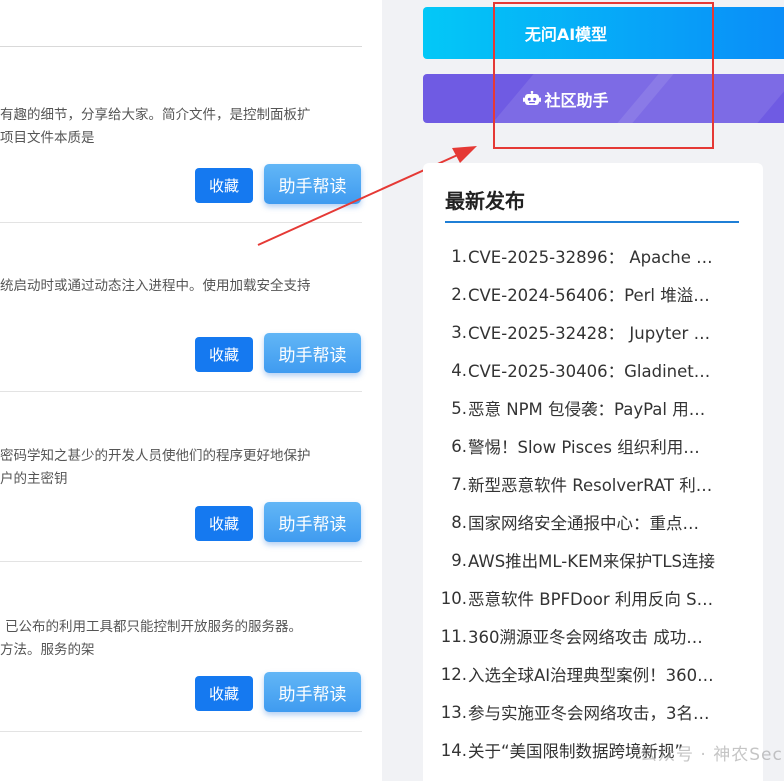 The image size is (784, 781). I want to click on news-number: 3., so click(459, 332).